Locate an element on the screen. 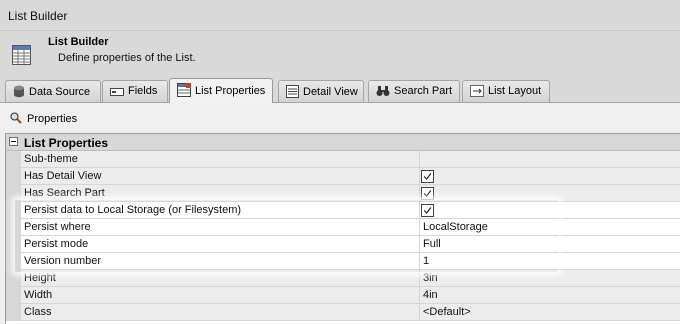 This screenshot has height=324, width=680. tab-label: List Layout is located at coordinates (515, 91).